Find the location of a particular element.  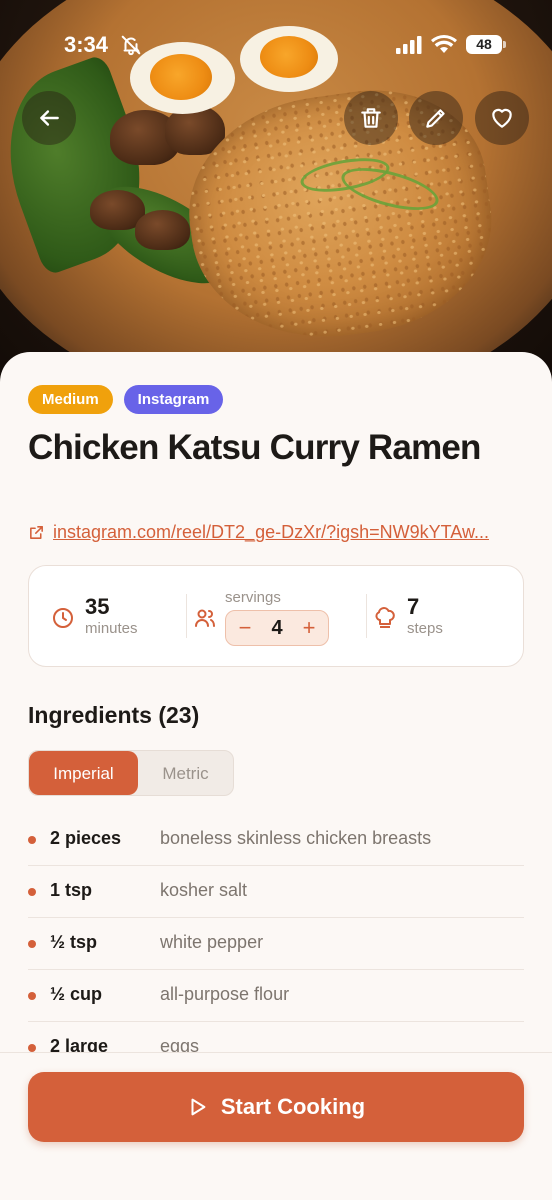

delete-button is located at coordinates (371, 118).